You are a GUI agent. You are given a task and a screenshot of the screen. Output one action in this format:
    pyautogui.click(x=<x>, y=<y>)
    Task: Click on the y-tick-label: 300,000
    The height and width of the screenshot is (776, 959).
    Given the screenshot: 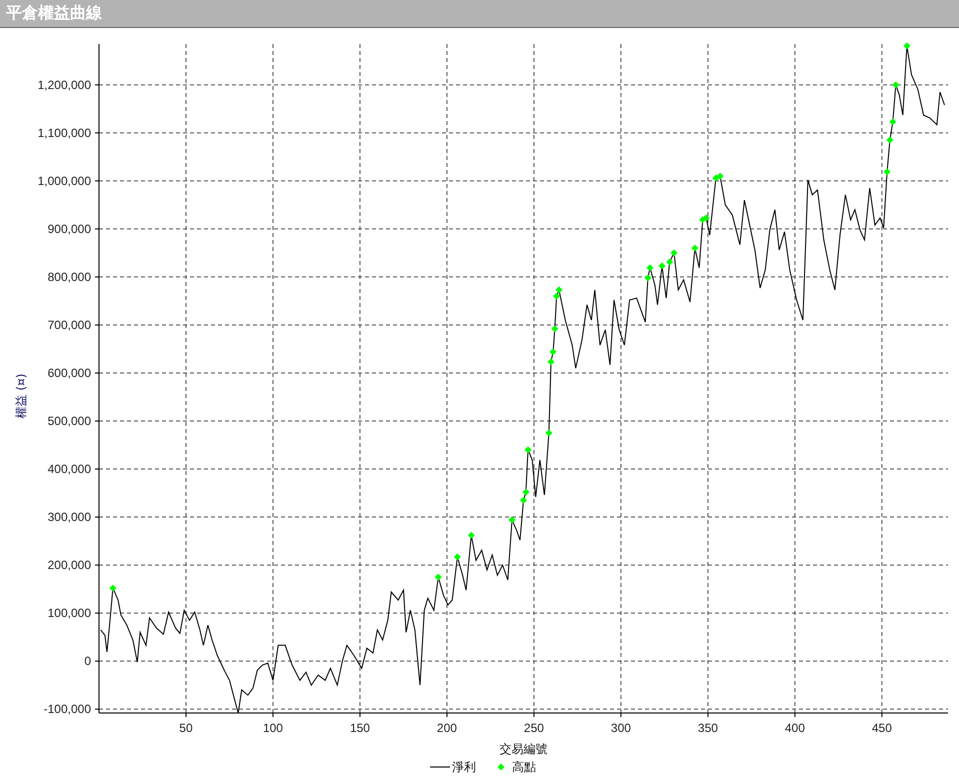 What is the action you would take?
    pyautogui.click(x=69, y=517)
    